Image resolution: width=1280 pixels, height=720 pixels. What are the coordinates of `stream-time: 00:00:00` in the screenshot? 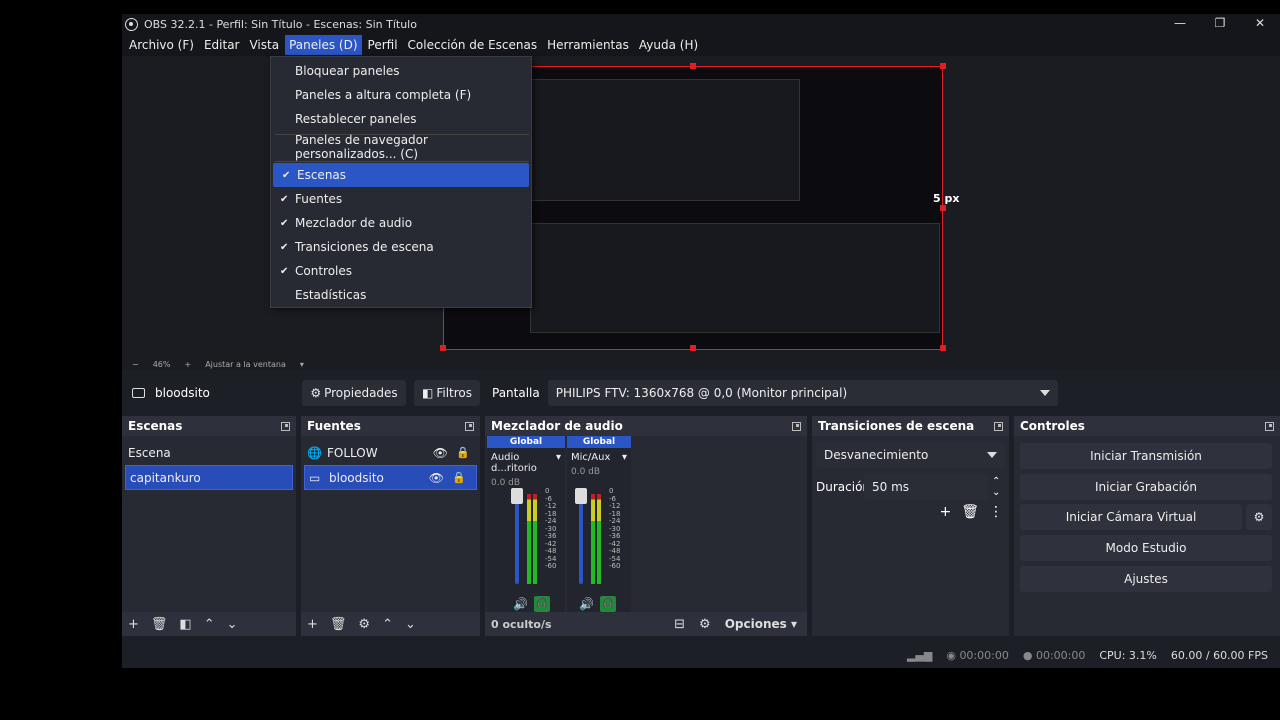 It's located at (984, 655).